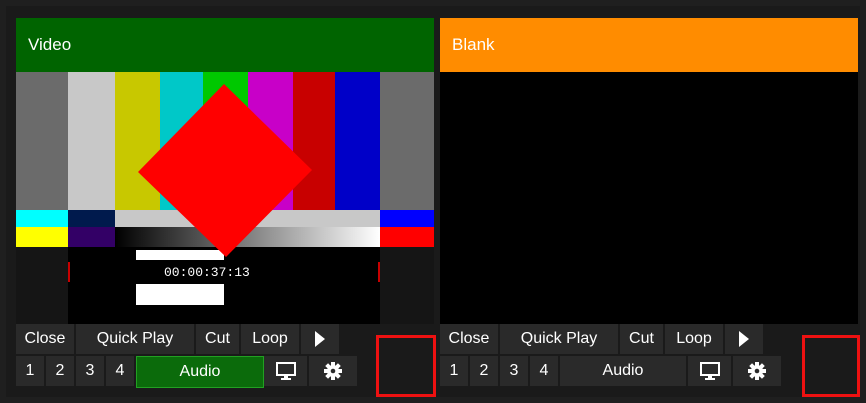  What do you see at coordinates (225, 45) in the screenshot?
I see `panel-title: Video` at bounding box center [225, 45].